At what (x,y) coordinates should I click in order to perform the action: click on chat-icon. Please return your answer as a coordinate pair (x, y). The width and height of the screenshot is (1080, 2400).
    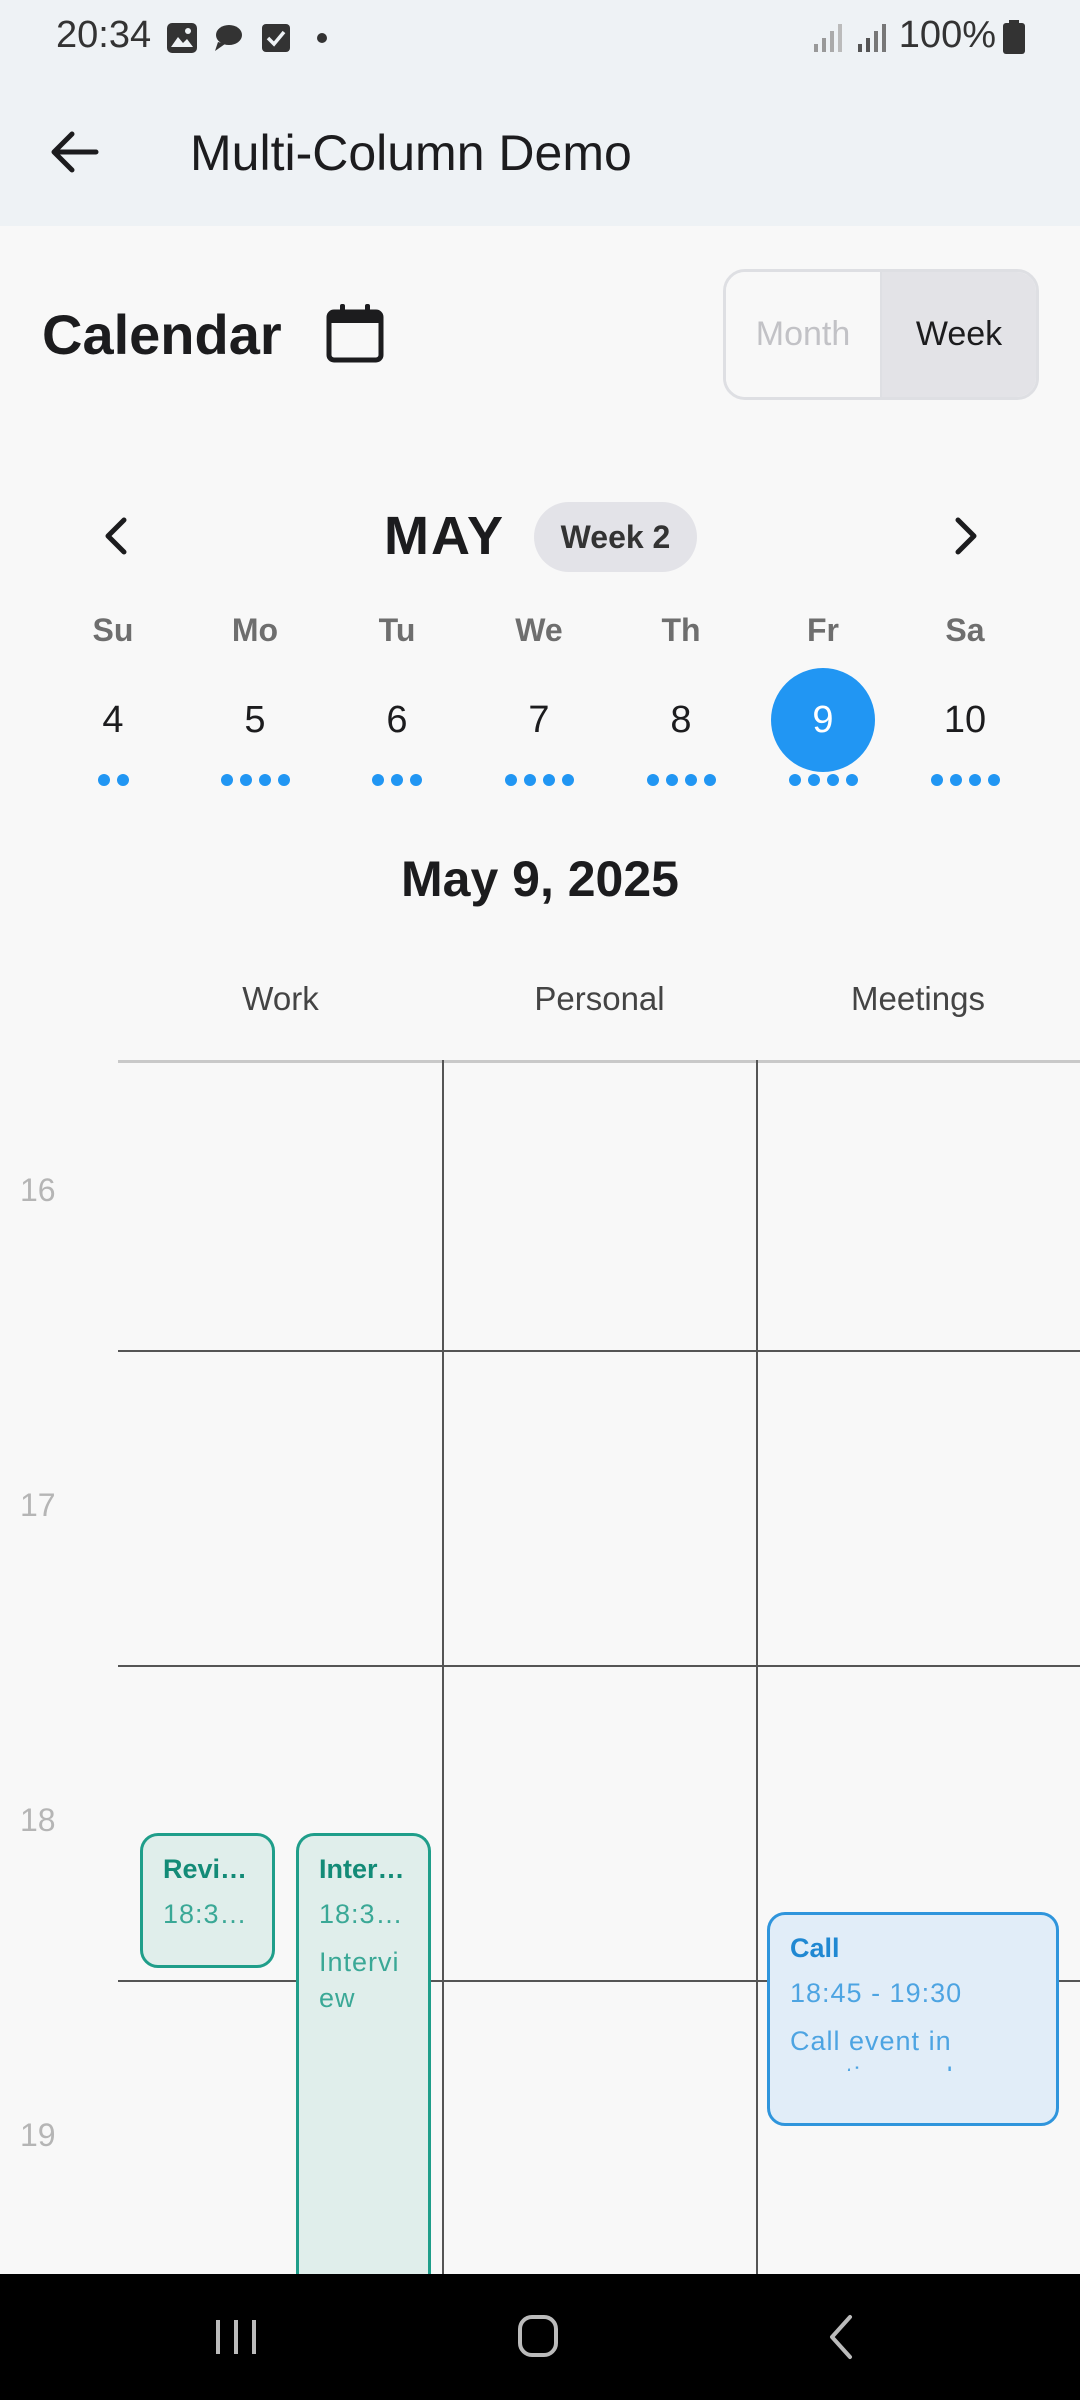
    Looking at the image, I should click on (228, 38).